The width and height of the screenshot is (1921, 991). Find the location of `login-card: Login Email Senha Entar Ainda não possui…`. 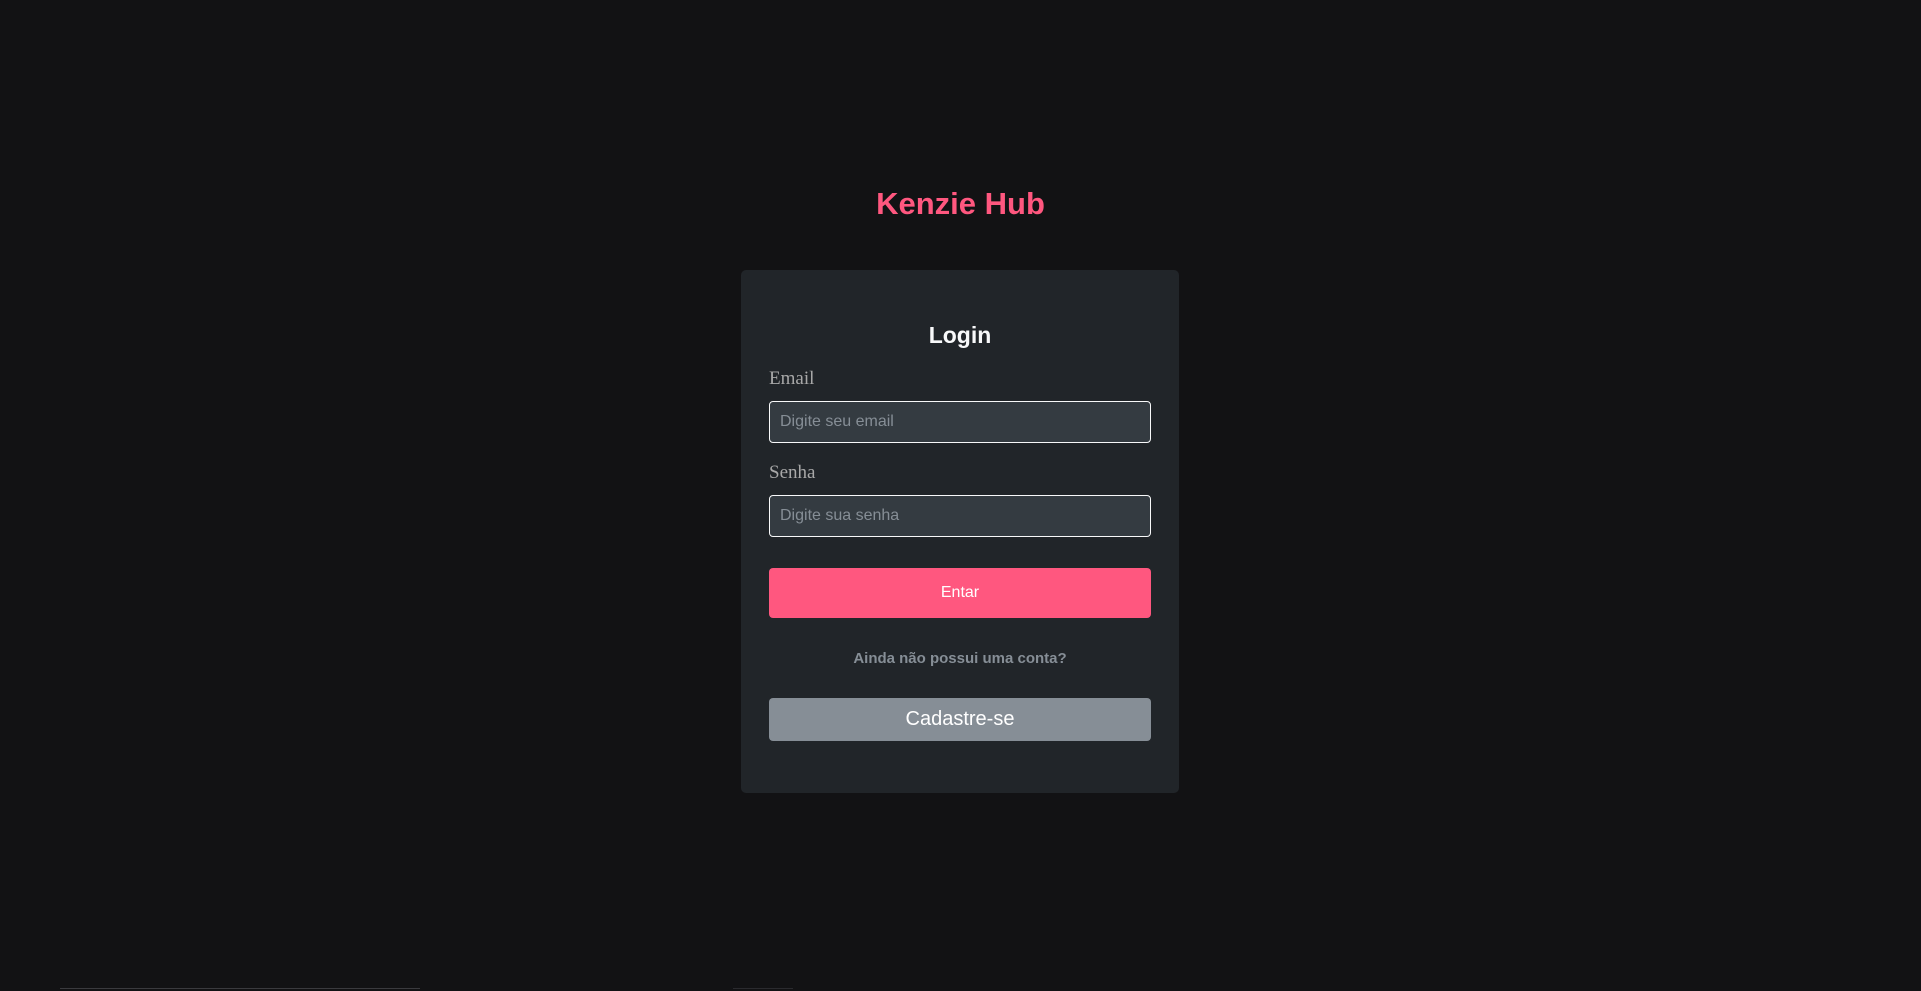

login-card: Login Email Senha Entar Ainda não possui… is located at coordinates (960, 531).